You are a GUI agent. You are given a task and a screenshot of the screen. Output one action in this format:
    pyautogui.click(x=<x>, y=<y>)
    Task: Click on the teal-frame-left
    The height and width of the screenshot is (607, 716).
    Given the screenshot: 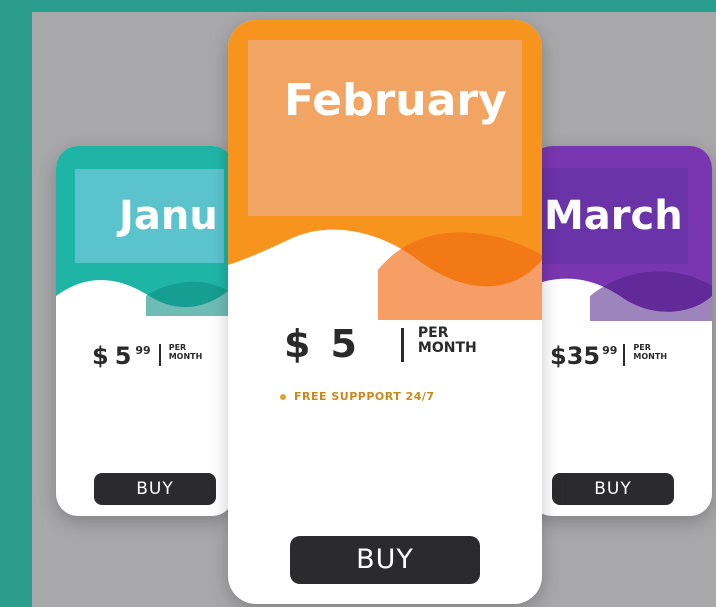 What is the action you would take?
    pyautogui.click(x=16, y=303)
    